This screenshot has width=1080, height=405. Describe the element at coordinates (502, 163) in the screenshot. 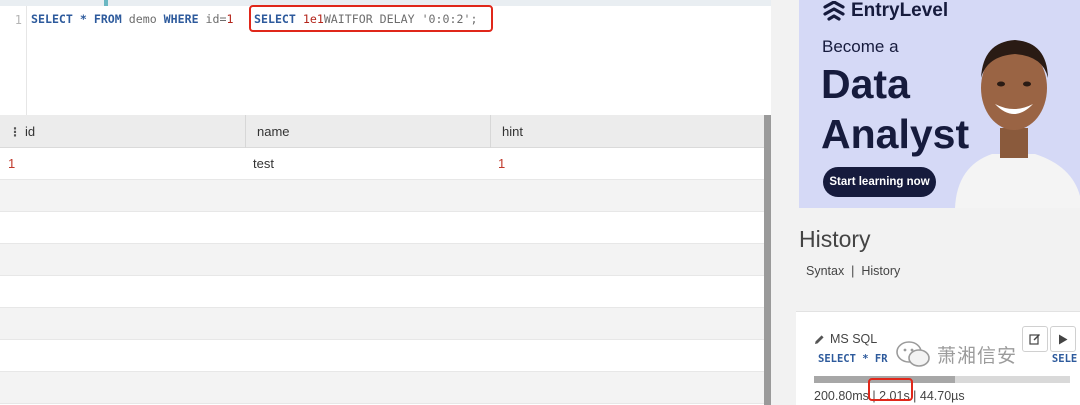

I see `cell-hint: 1` at that location.